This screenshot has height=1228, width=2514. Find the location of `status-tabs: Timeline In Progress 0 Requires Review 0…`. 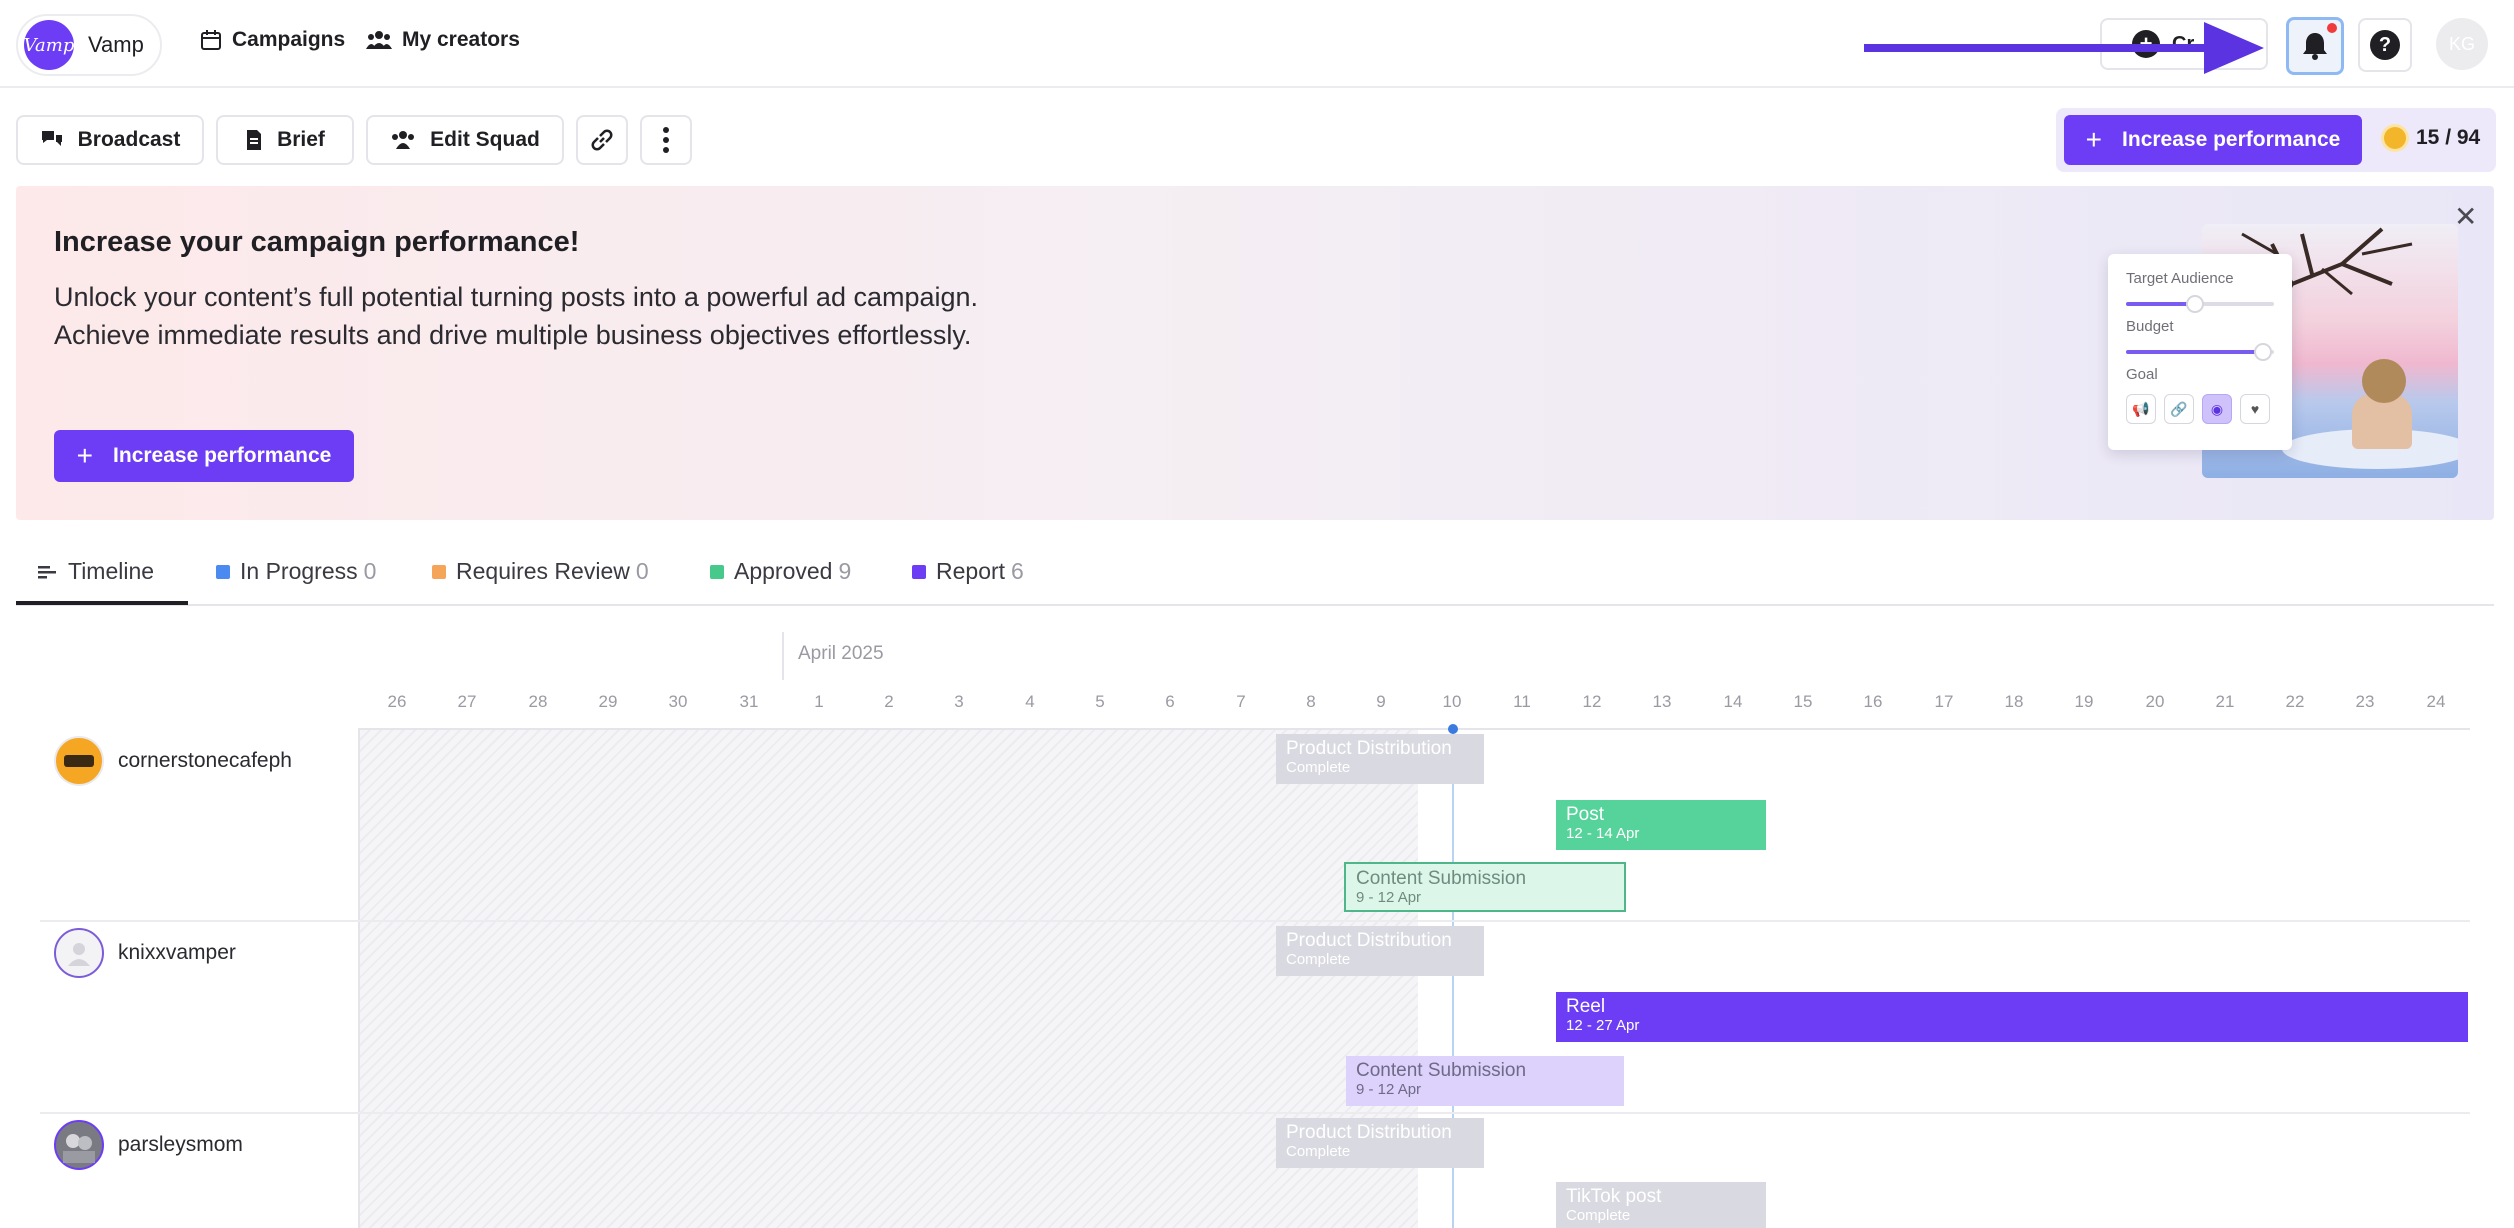

status-tabs: Timeline In Progress 0 Requires Review 0… is located at coordinates (1255, 577).